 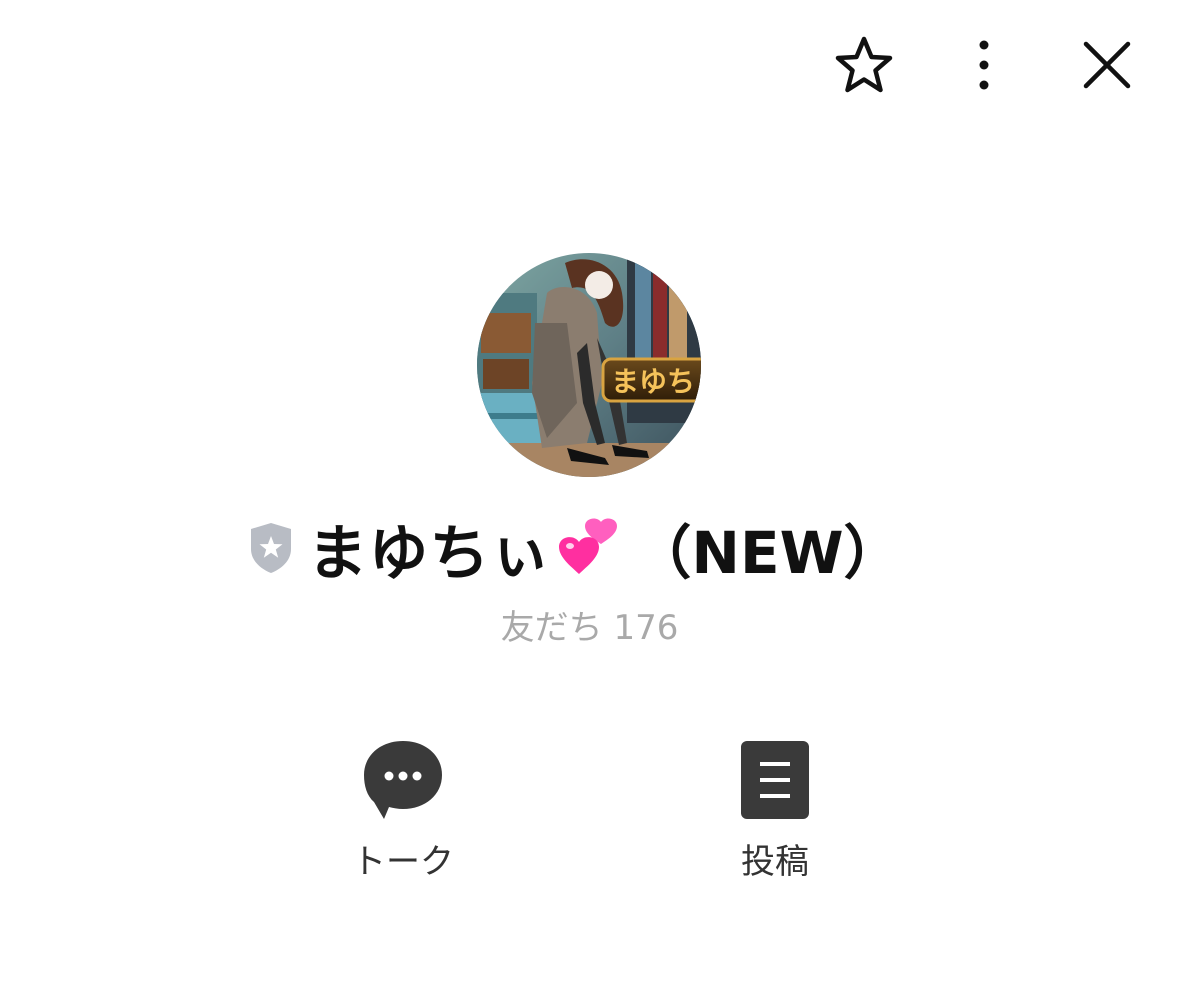 I want to click on vertical-dots-icon, so click(x=984, y=65).